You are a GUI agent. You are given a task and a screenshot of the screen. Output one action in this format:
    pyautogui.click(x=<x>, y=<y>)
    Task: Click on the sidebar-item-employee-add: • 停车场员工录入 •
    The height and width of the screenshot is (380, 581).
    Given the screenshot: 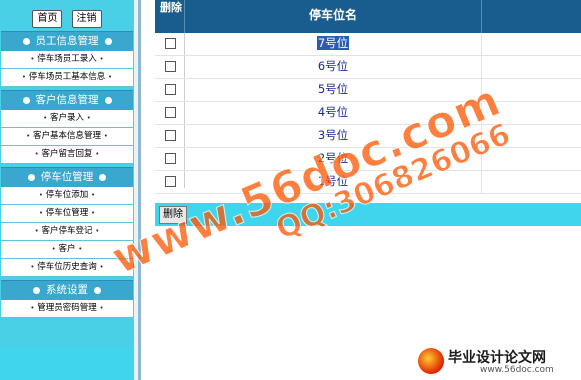 What is the action you would take?
    pyautogui.click(x=67, y=60)
    